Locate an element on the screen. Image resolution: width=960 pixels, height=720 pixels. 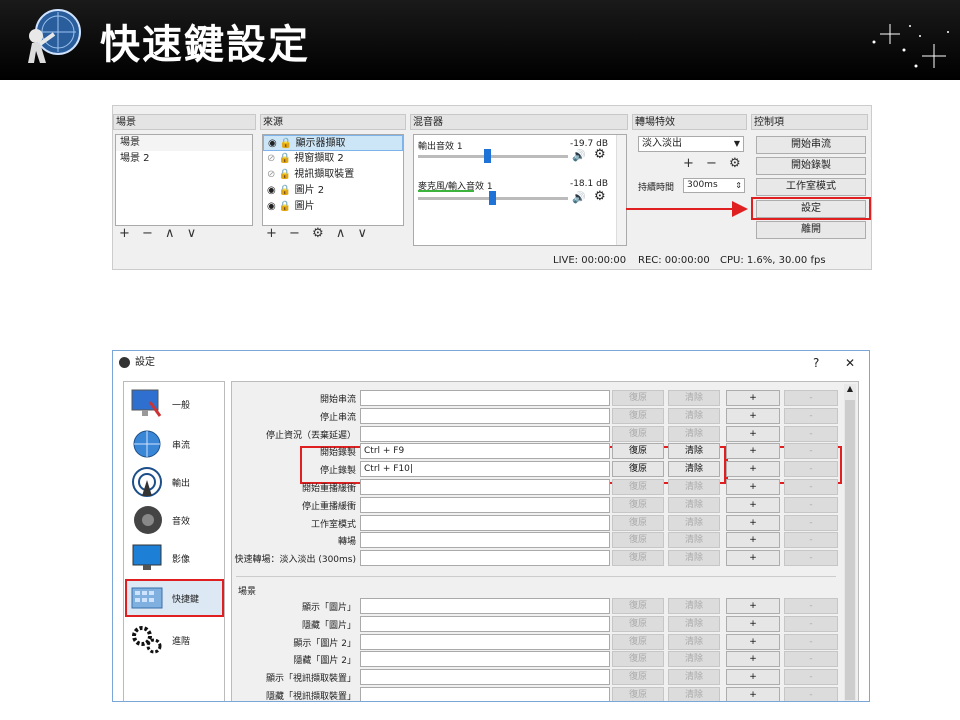
hotkey-input: Ctrl + F10| is located at coordinates (485, 469).